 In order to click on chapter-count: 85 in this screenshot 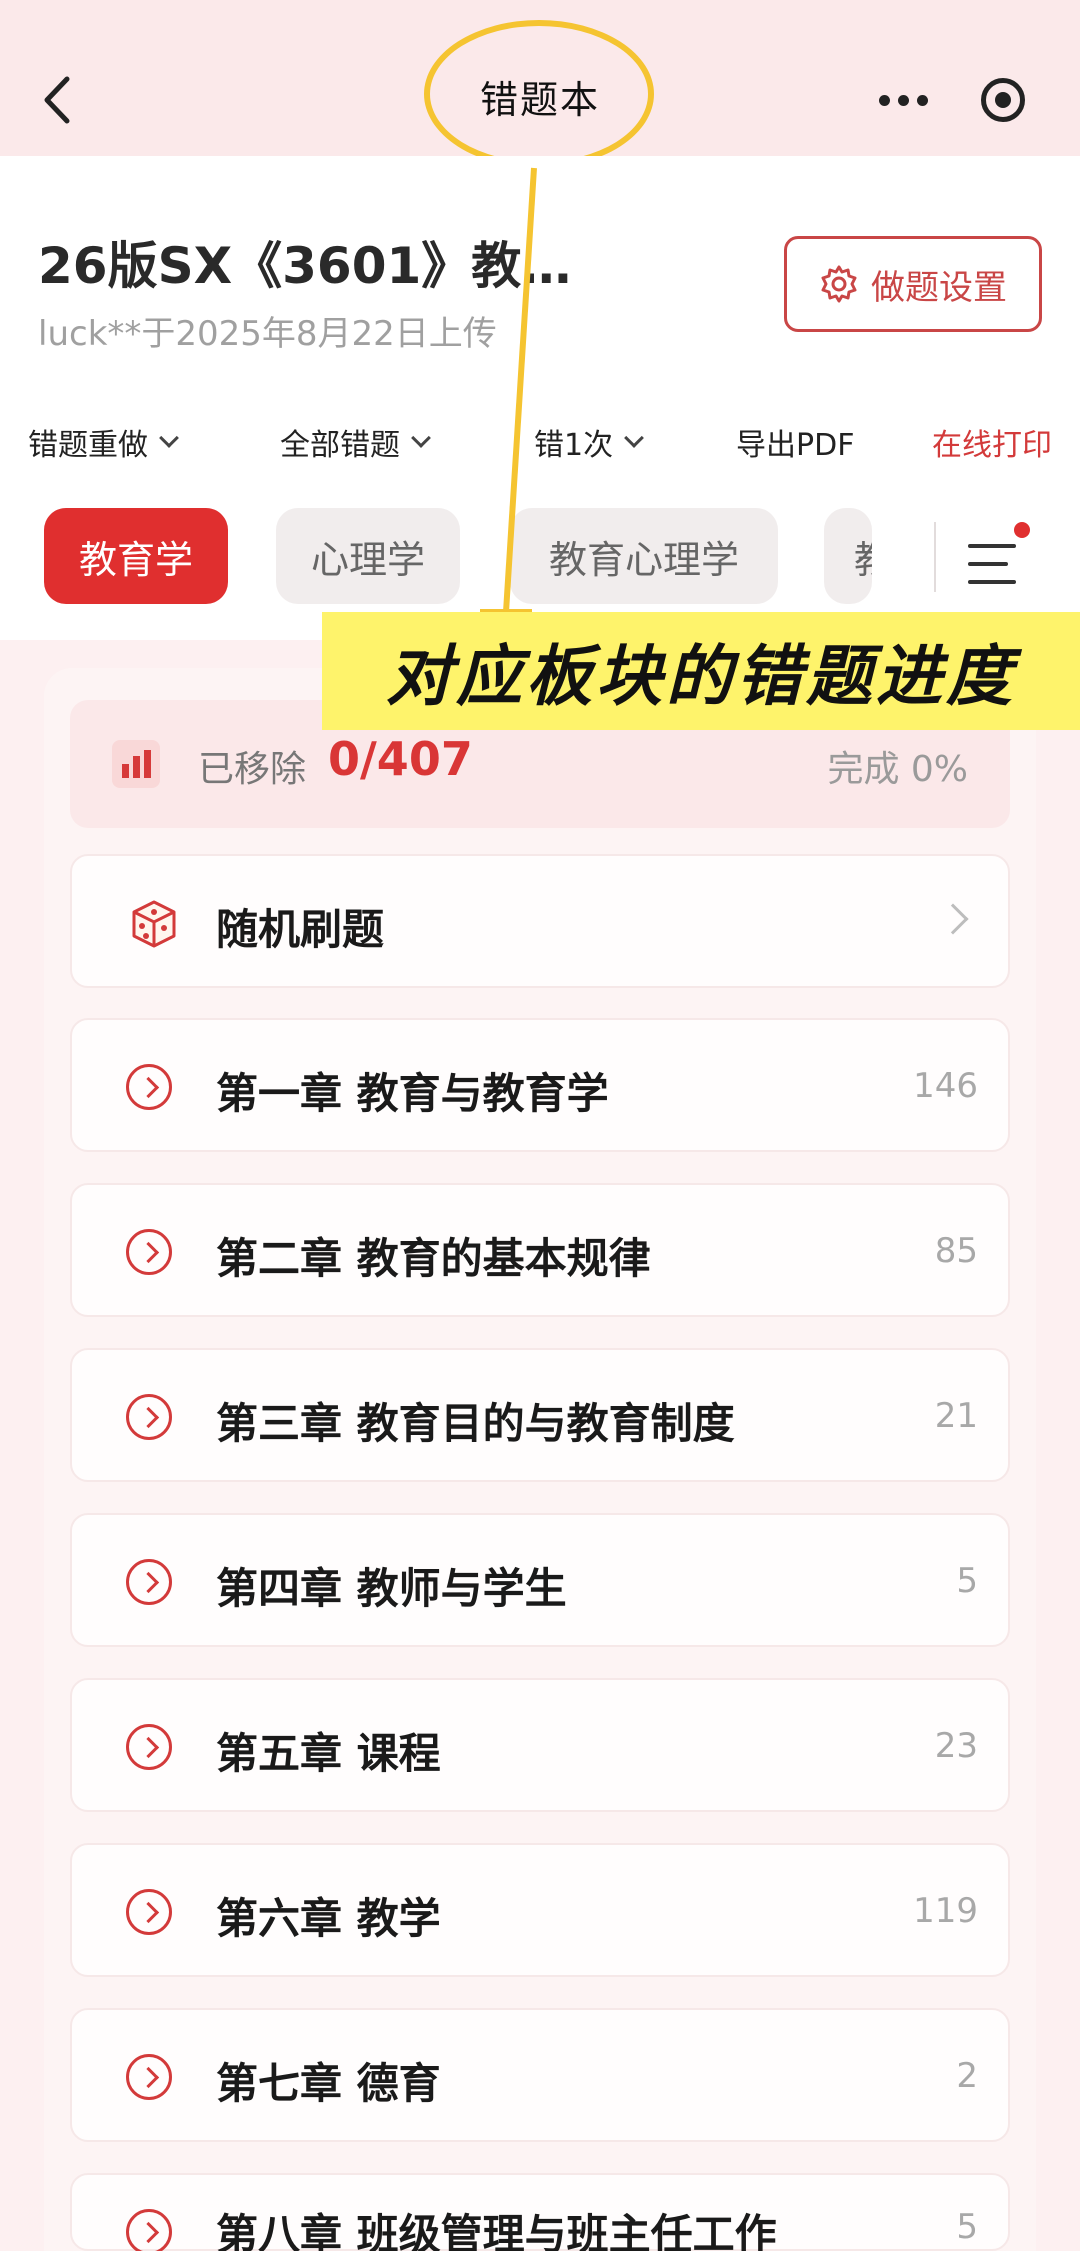, I will do `click(956, 1251)`.